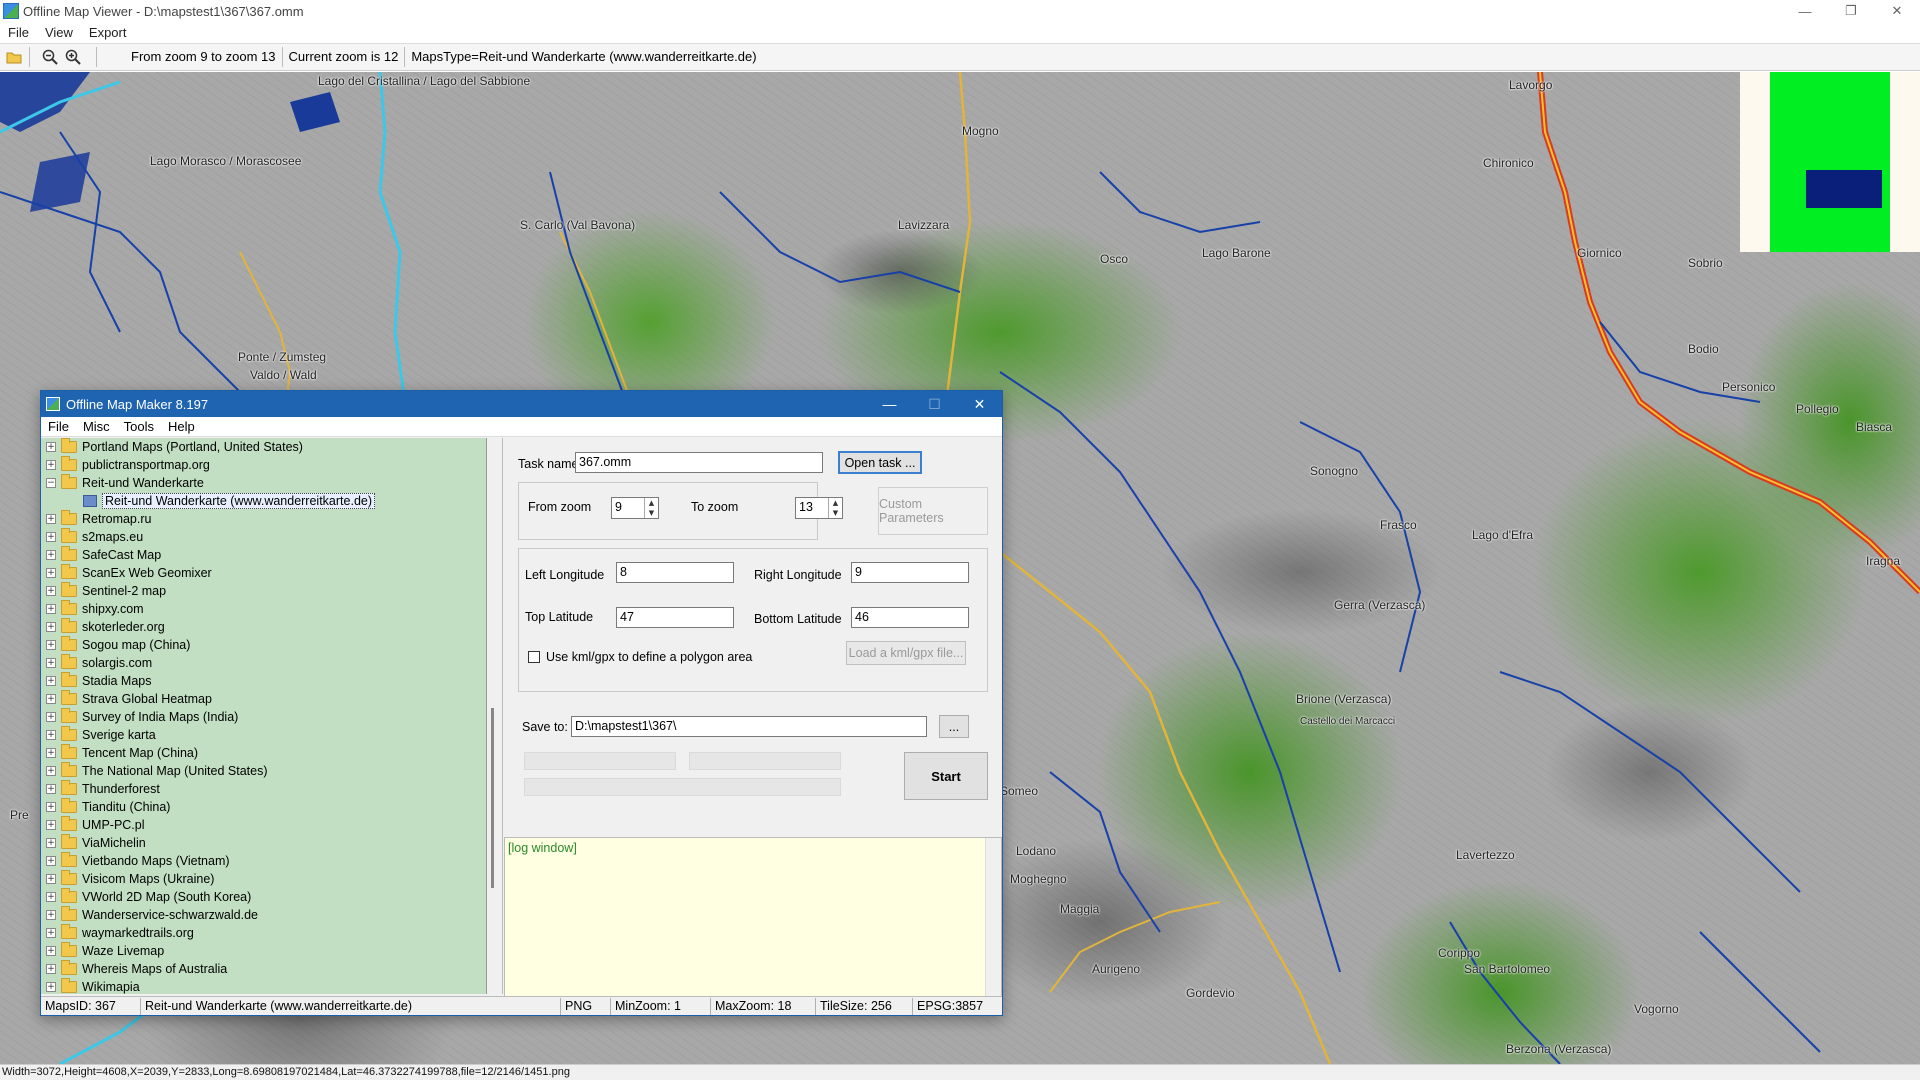 The height and width of the screenshot is (1080, 1920). Describe the element at coordinates (263, 519) in the screenshot. I see `tree-item: + Retromap.ru` at that location.